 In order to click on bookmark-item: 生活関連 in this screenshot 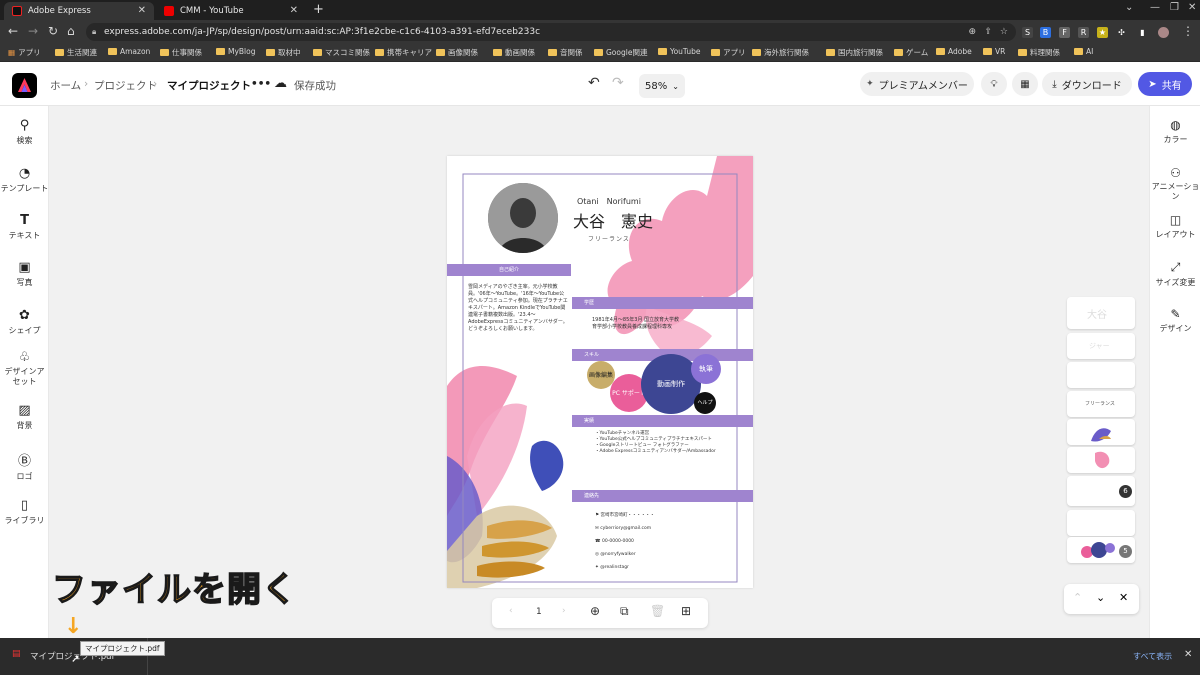, I will do `click(76, 52)`.